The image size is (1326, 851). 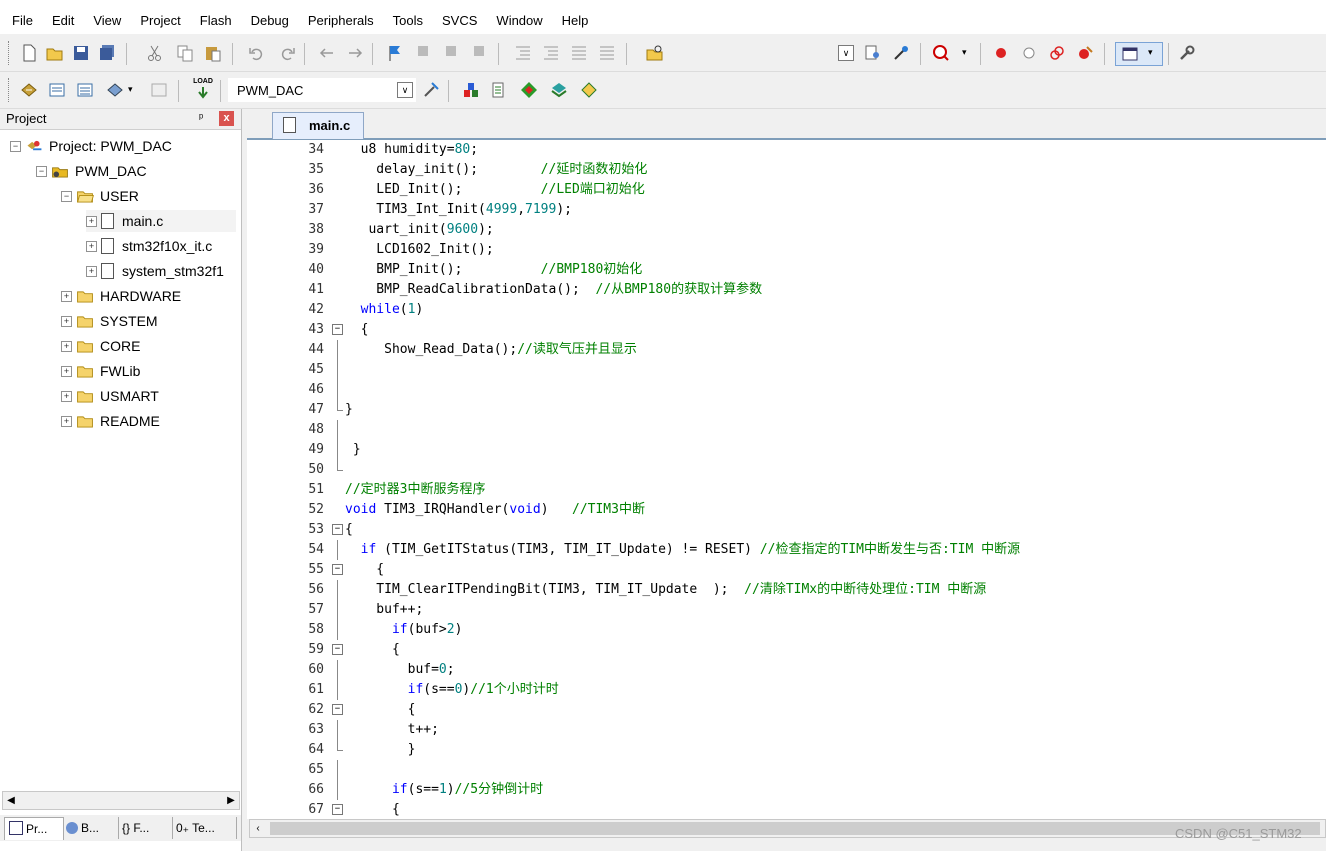 I want to click on cut-icon, so click(x=155, y=53).